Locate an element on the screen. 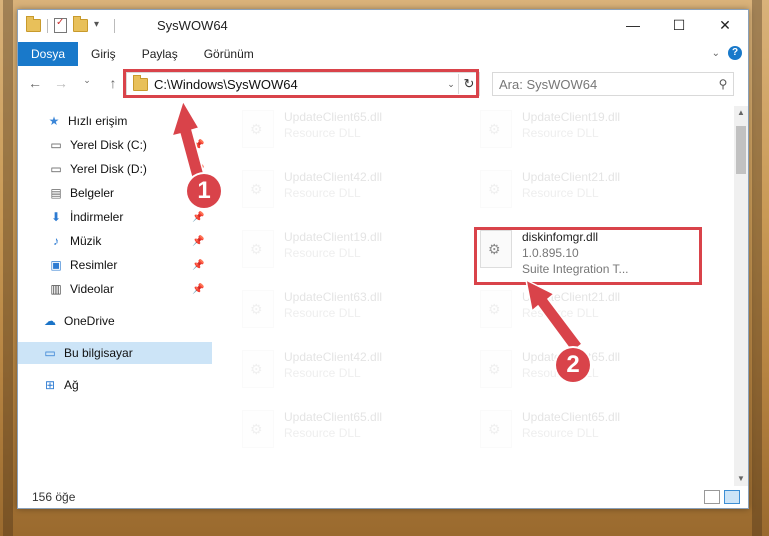 Image resolution: width=769 pixels, height=536 pixels. forward-icon: → is located at coordinates (61, 83).